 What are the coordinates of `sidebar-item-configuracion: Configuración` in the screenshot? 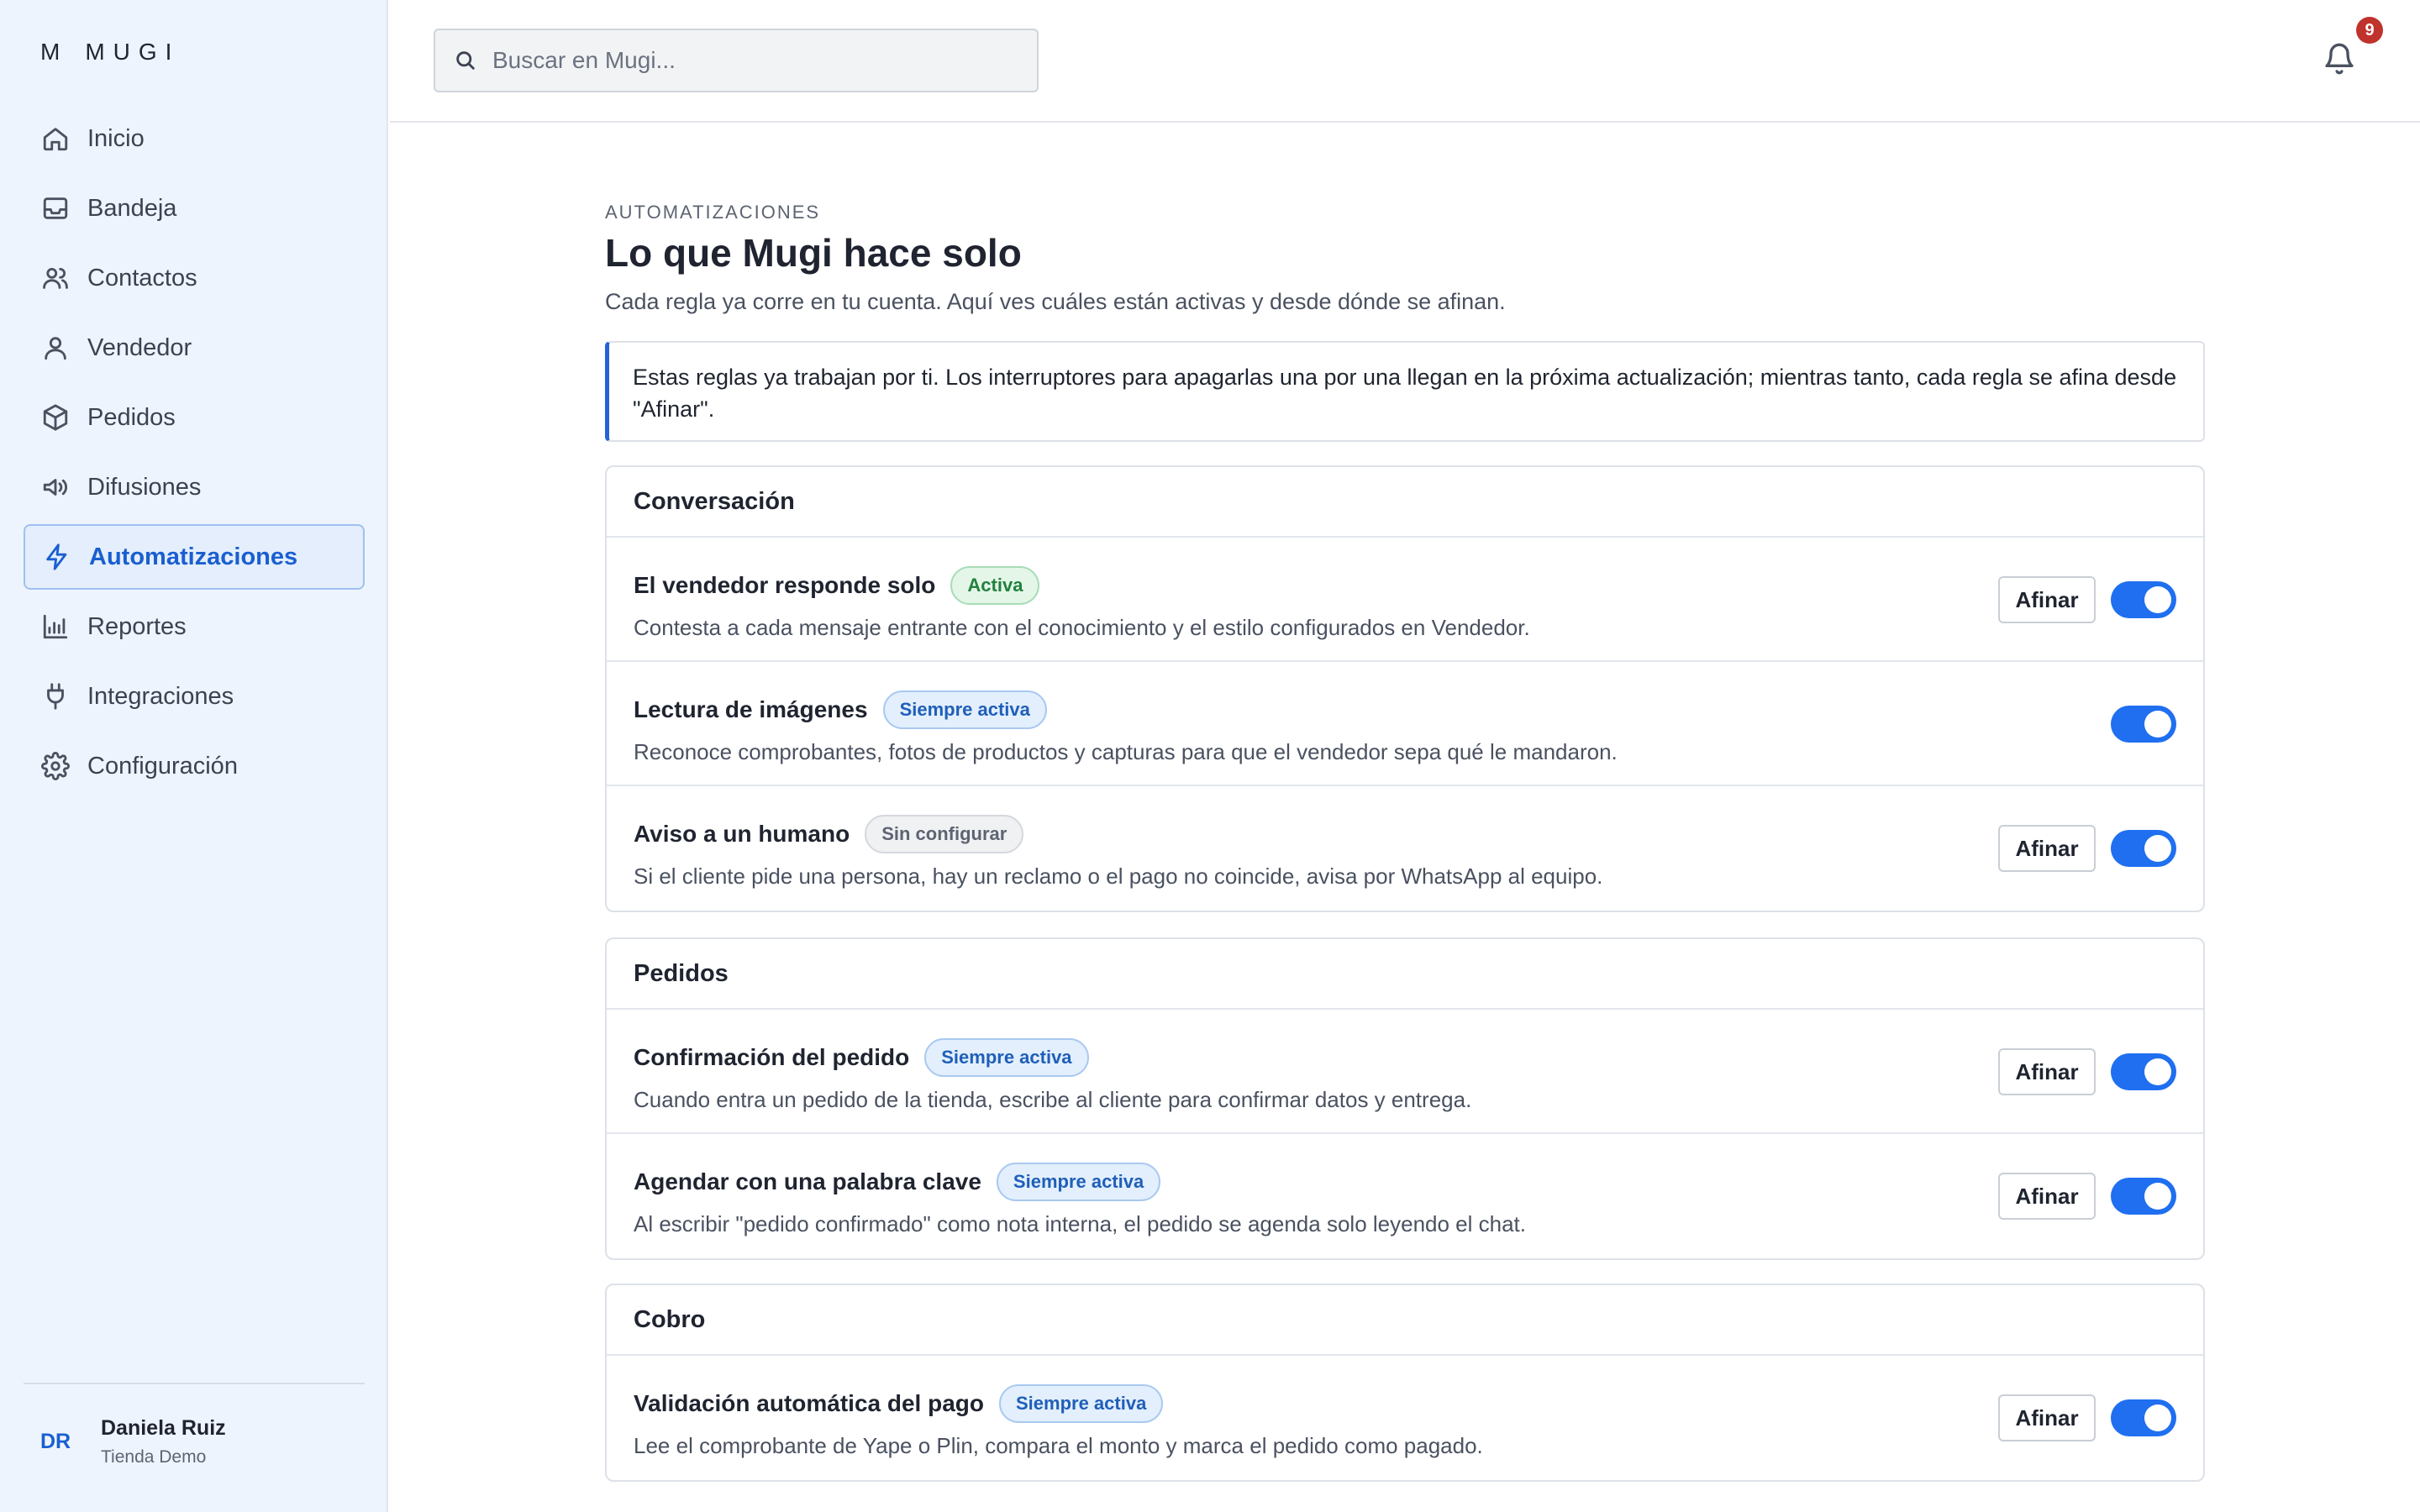 It's located at (195, 766).